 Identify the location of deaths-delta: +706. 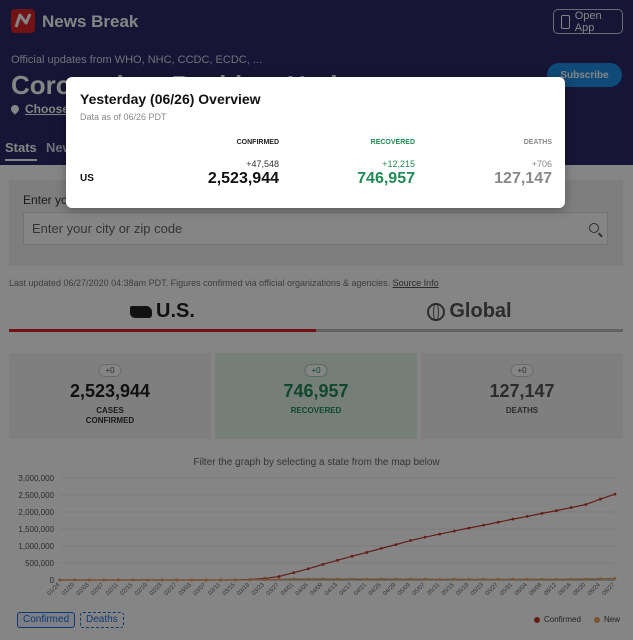
(541, 164).